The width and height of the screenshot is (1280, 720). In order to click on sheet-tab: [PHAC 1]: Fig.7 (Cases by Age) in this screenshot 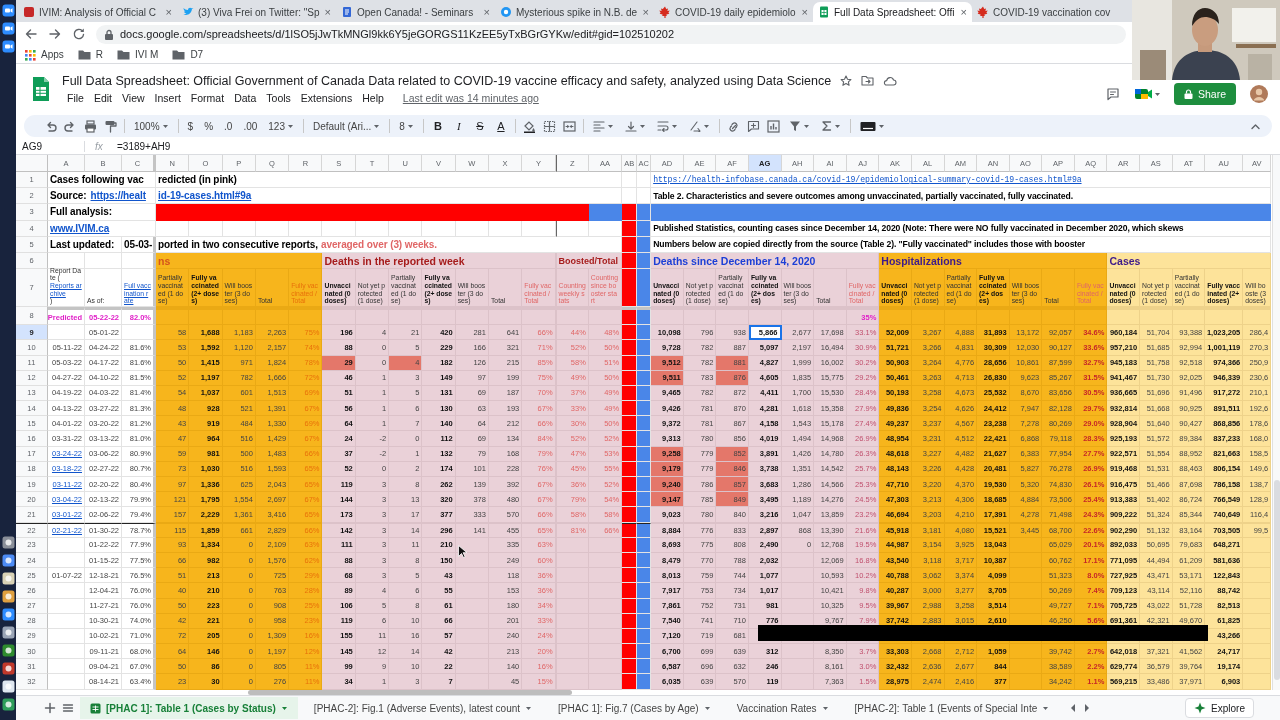, I will do `click(634, 708)`.